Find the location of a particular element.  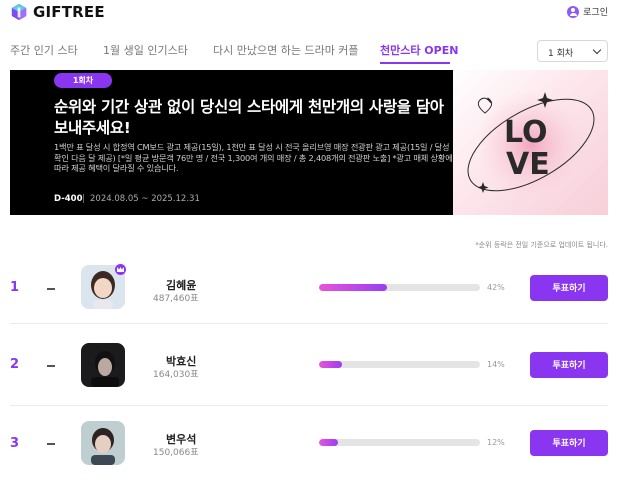

active-tab-indicator is located at coordinates (415, 63).